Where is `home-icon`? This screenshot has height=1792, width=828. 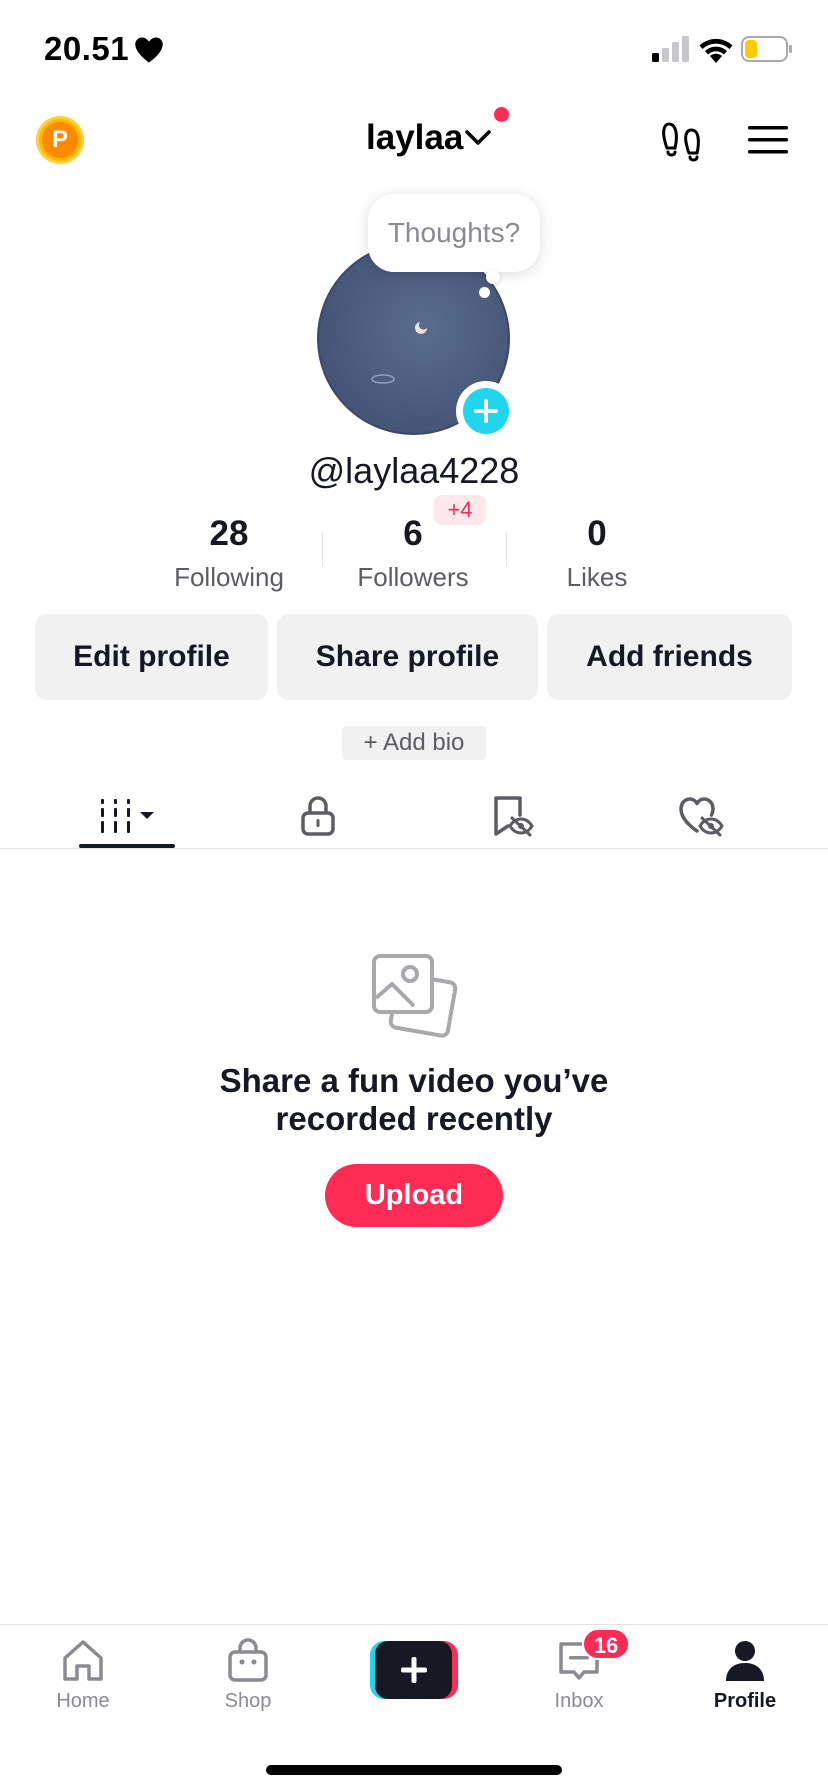
home-icon is located at coordinates (83, 1660).